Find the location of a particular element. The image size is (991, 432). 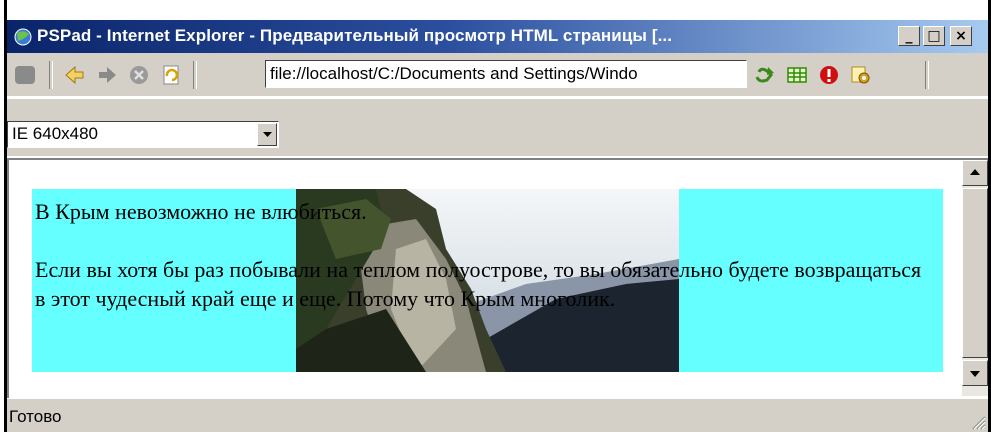

paragraph-1: В Крым невозможно не влюбиться. is located at coordinates (201, 211).